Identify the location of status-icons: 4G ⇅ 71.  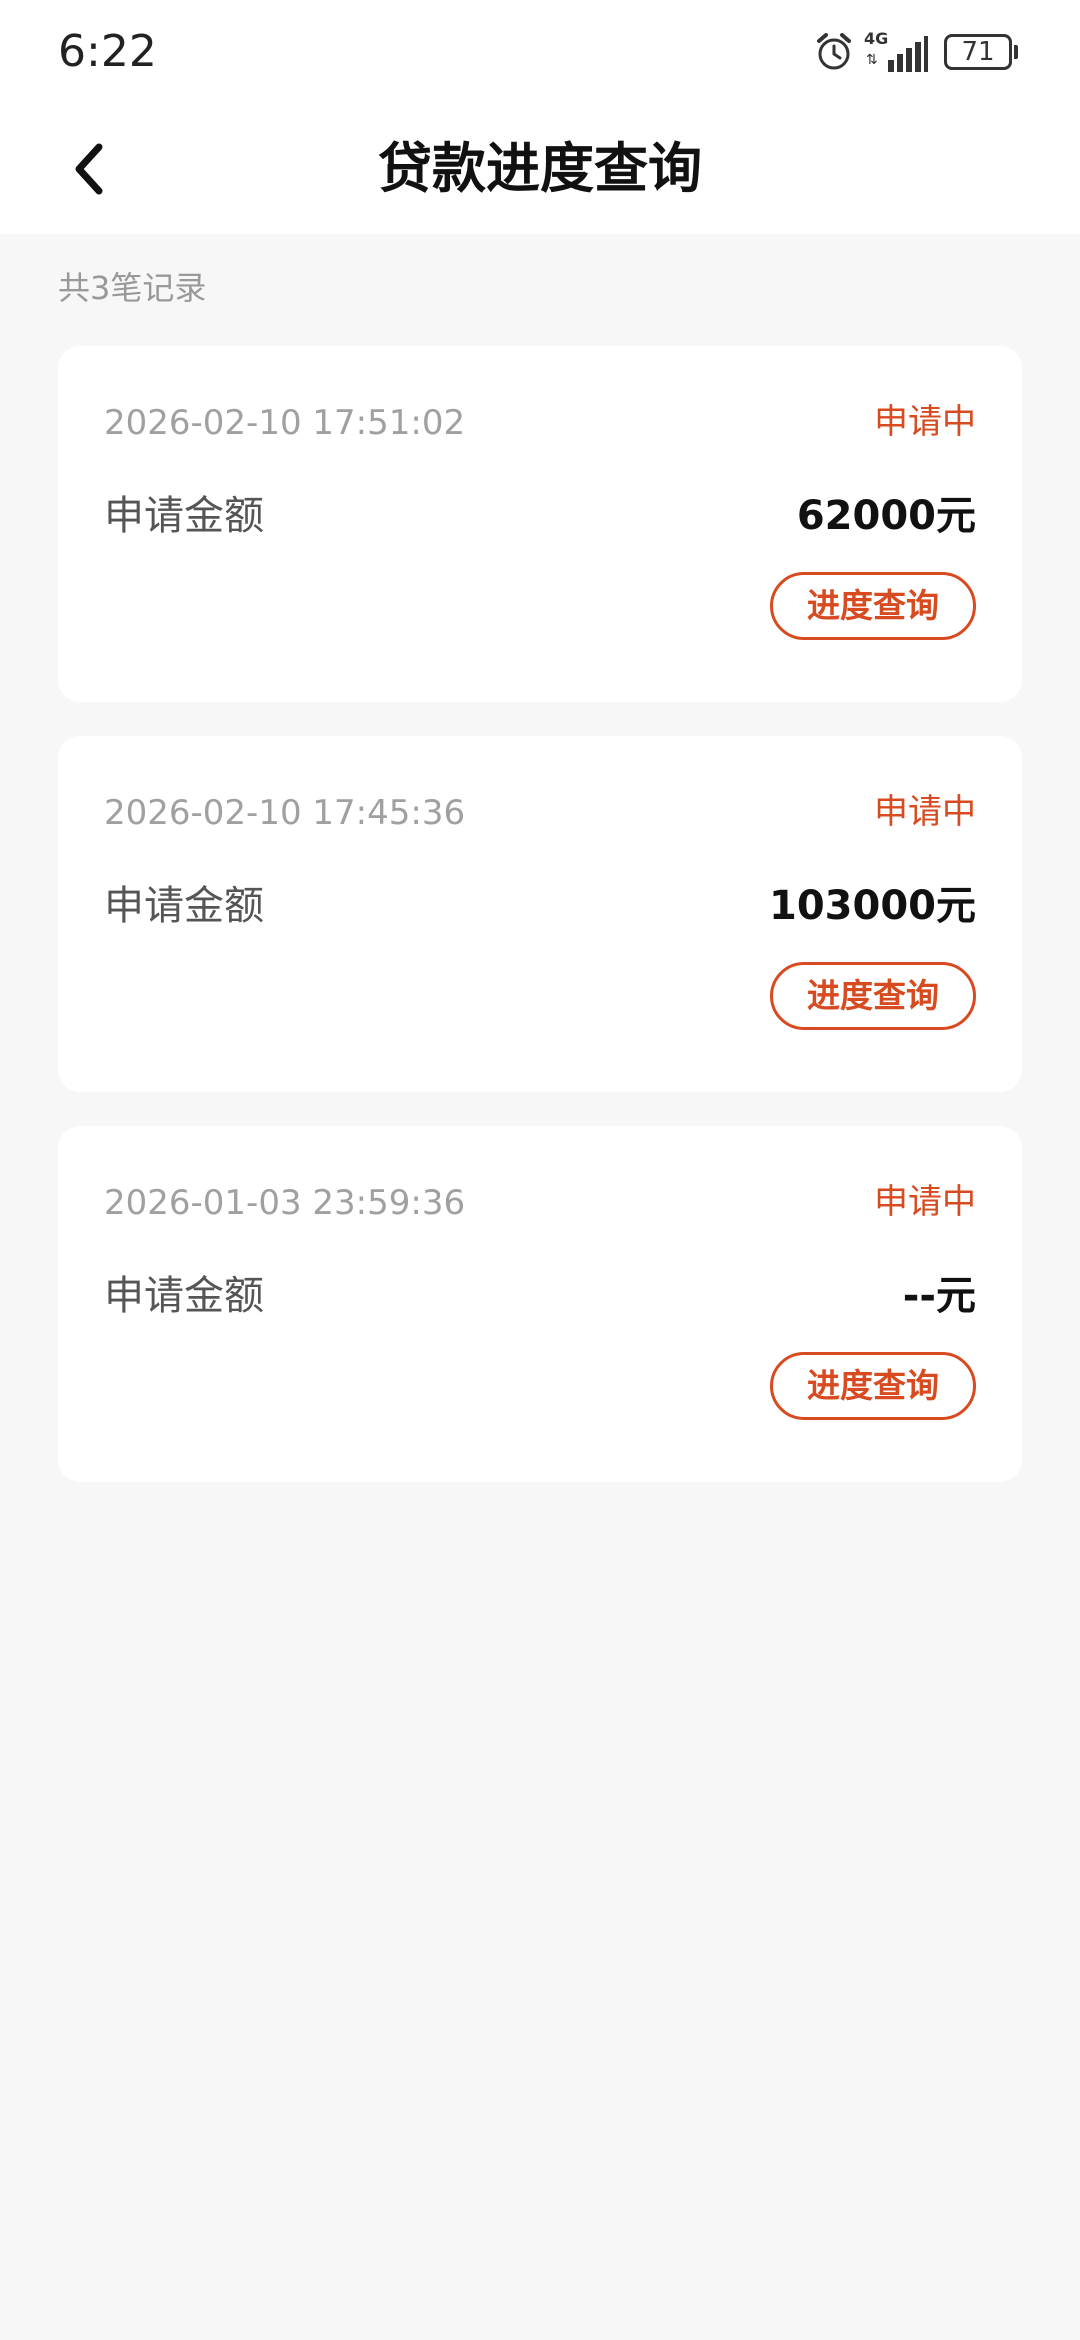
(916, 52).